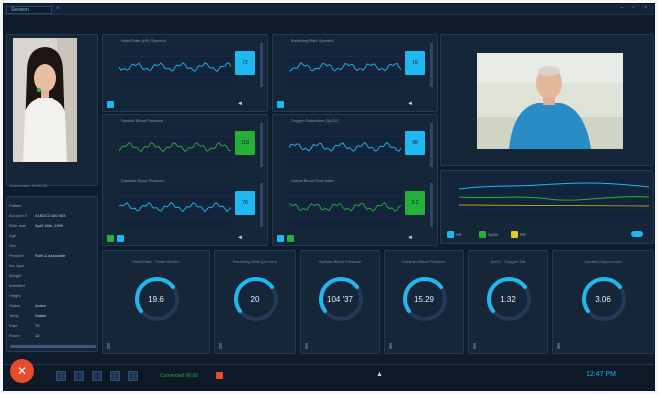 The height and width of the screenshot is (394, 658). Describe the element at coordinates (13, 235) in the screenshot. I see `patient-info-label: Age` at that location.